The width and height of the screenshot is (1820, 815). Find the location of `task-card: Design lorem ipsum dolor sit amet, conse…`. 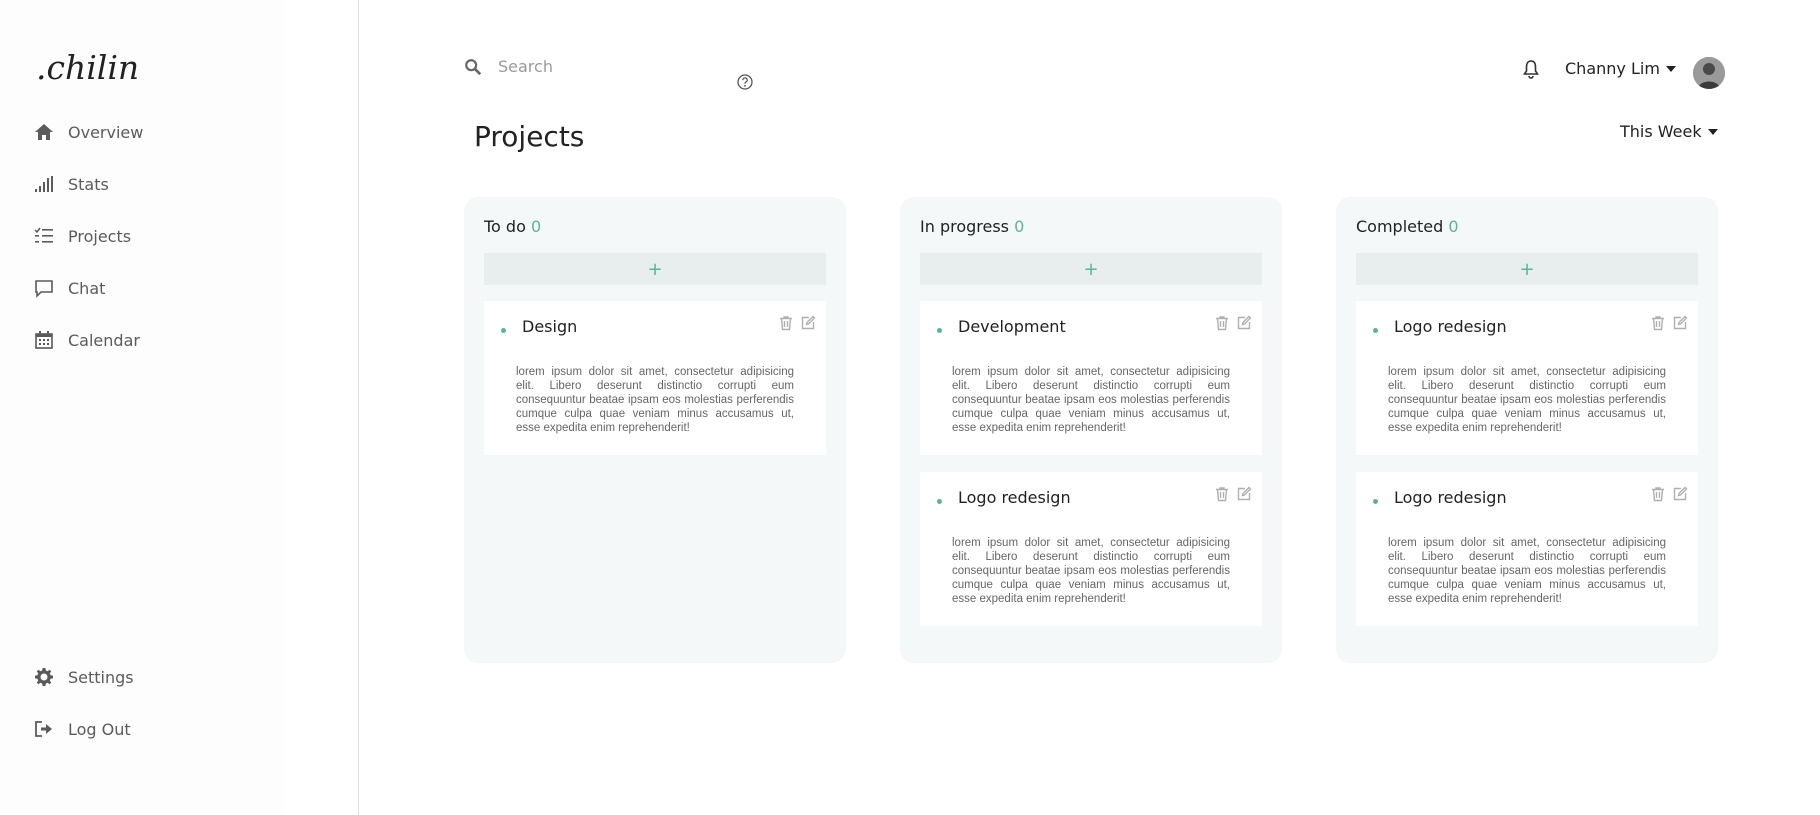

task-card: Design lorem ipsum dolor sit amet, conse… is located at coordinates (655, 378).